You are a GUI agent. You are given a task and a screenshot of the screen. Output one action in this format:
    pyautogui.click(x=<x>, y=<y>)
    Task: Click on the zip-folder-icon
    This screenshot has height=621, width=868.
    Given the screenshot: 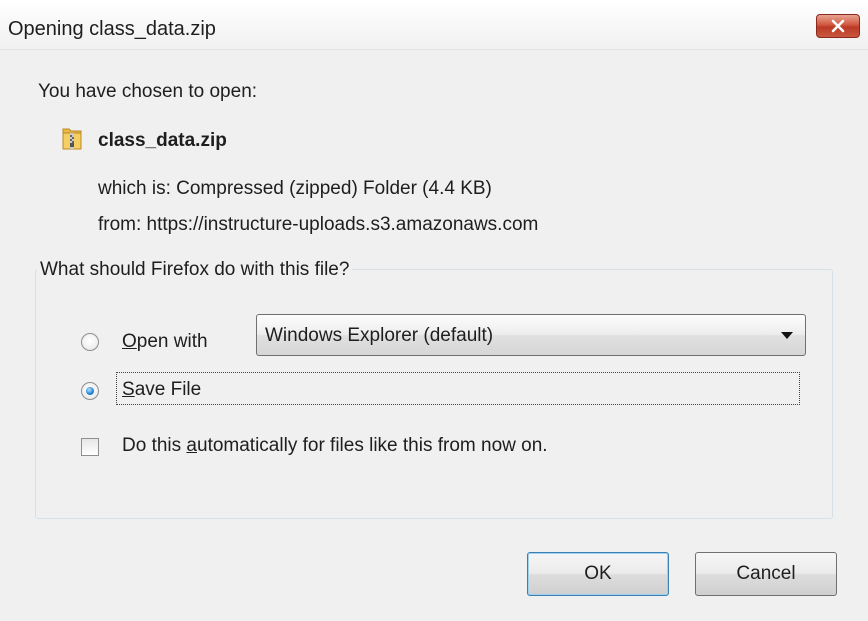 What is the action you would take?
    pyautogui.click(x=72, y=139)
    